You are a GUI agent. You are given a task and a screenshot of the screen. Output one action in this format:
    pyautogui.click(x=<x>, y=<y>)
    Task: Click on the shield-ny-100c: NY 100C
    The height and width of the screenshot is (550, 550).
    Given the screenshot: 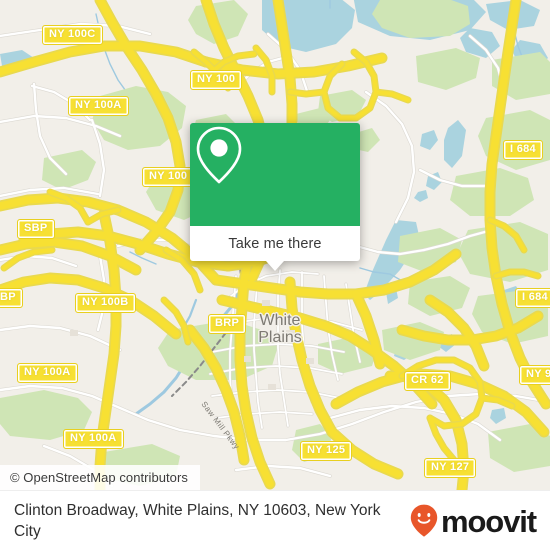 What is the action you would take?
    pyautogui.click(x=72, y=35)
    